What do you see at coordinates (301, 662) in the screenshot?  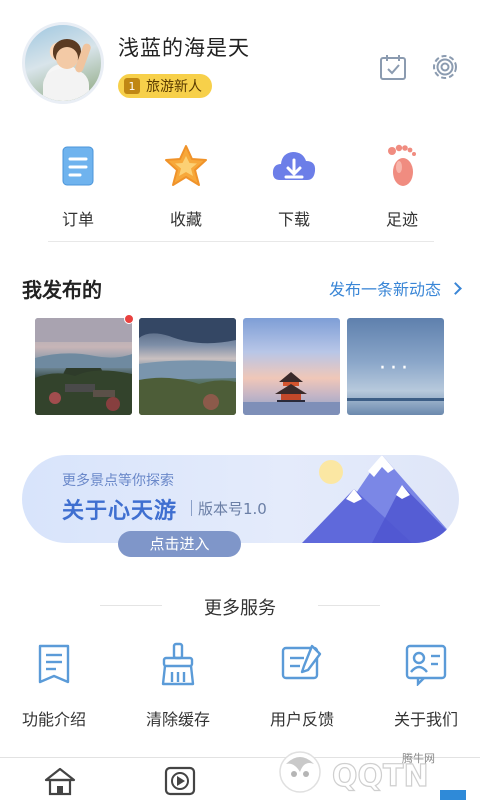 I see `feedback-icon` at bounding box center [301, 662].